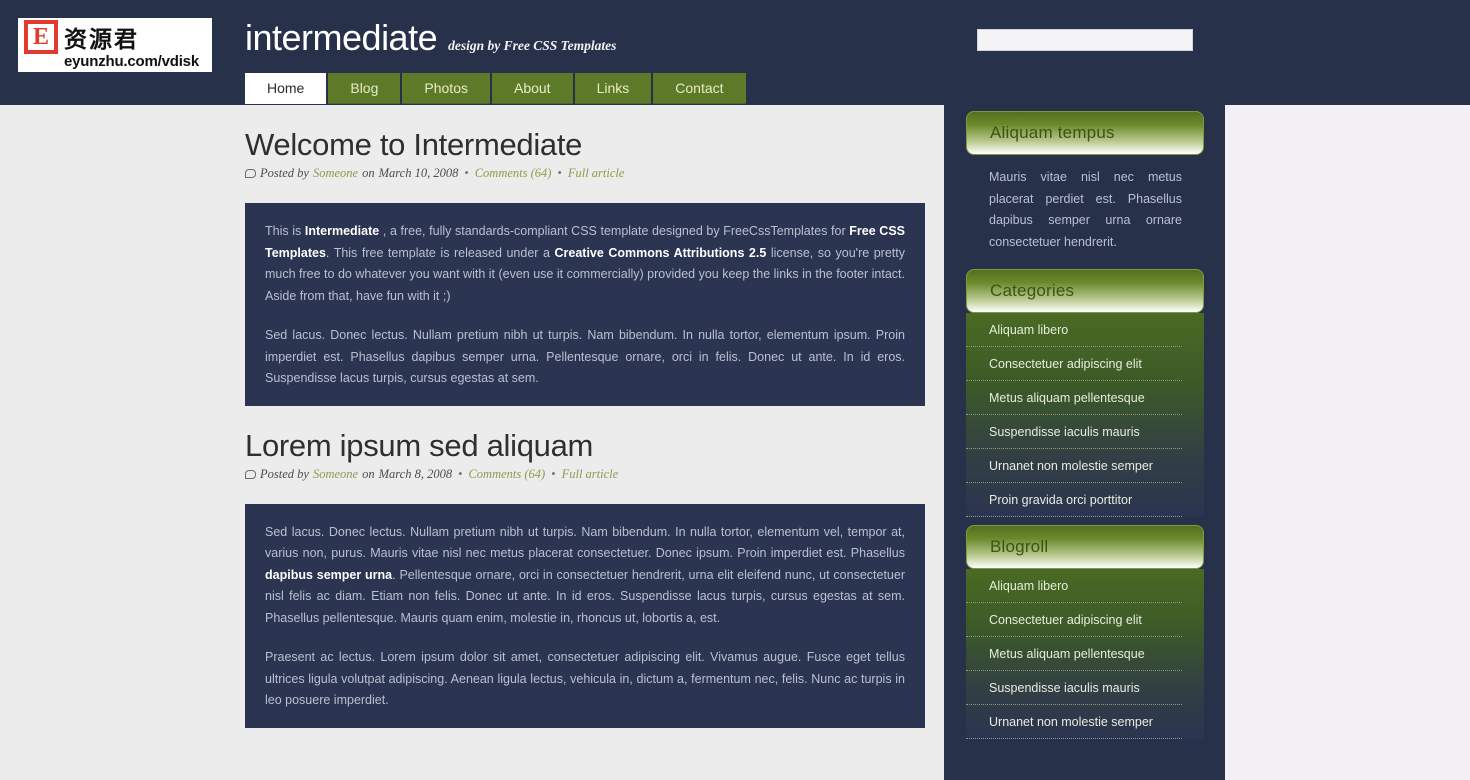 The image size is (1470, 780). I want to click on logo-letter: E, so click(41, 37).